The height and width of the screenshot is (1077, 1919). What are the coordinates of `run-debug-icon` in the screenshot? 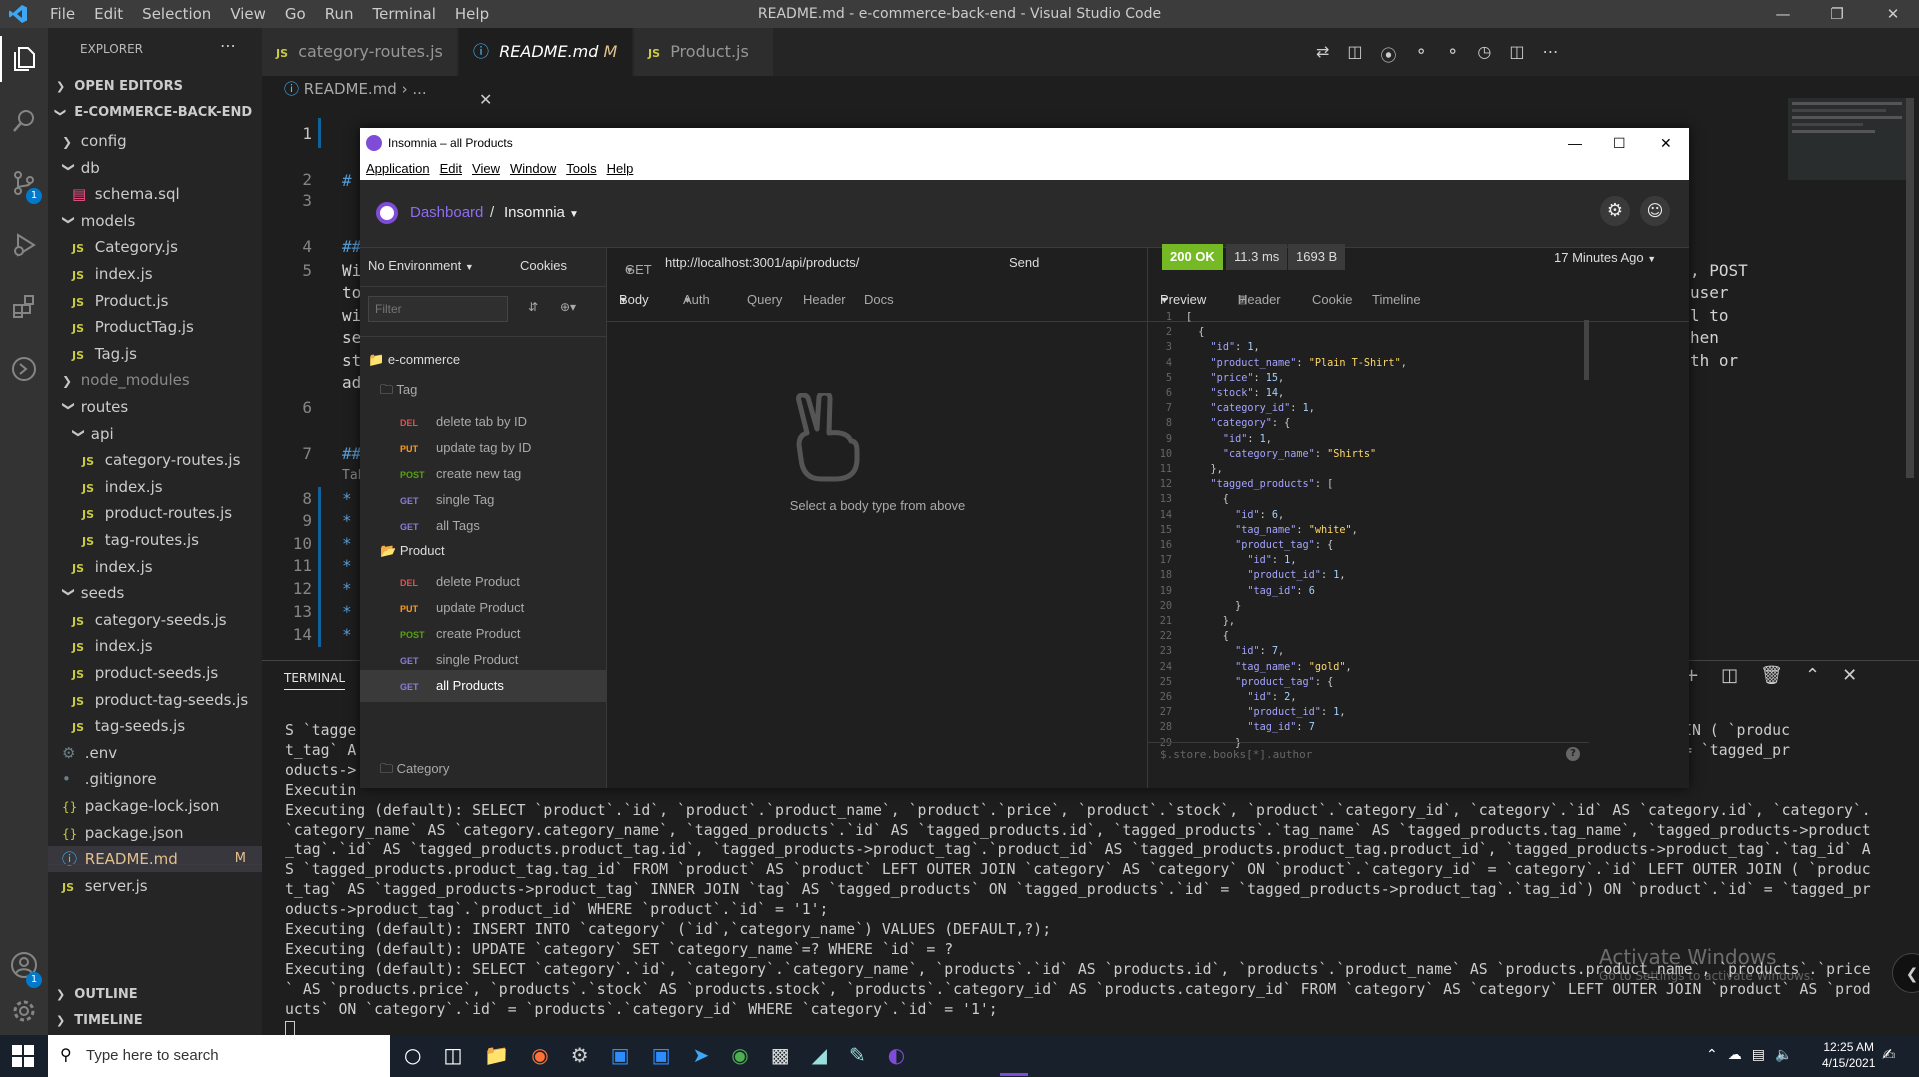 It's located at (24, 245).